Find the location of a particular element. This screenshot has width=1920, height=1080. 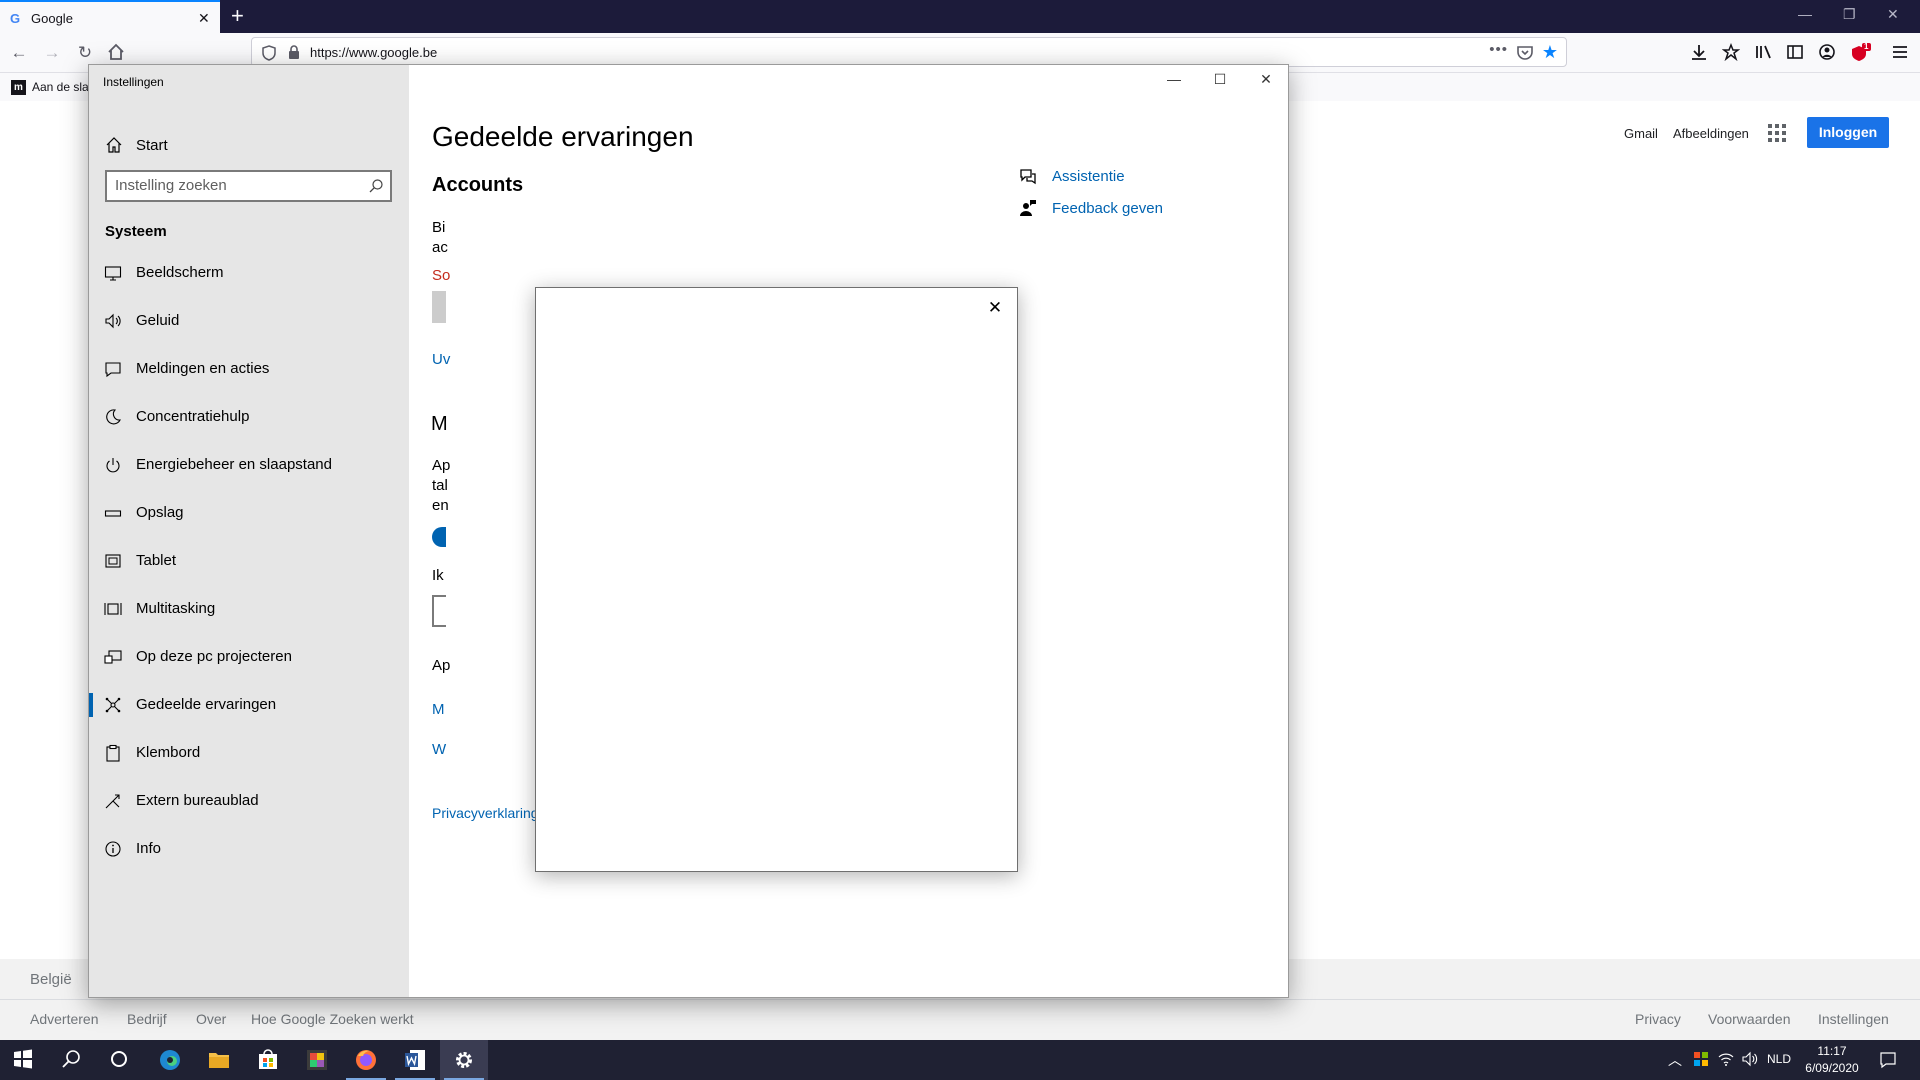

speaker-icon is located at coordinates (113, 321).